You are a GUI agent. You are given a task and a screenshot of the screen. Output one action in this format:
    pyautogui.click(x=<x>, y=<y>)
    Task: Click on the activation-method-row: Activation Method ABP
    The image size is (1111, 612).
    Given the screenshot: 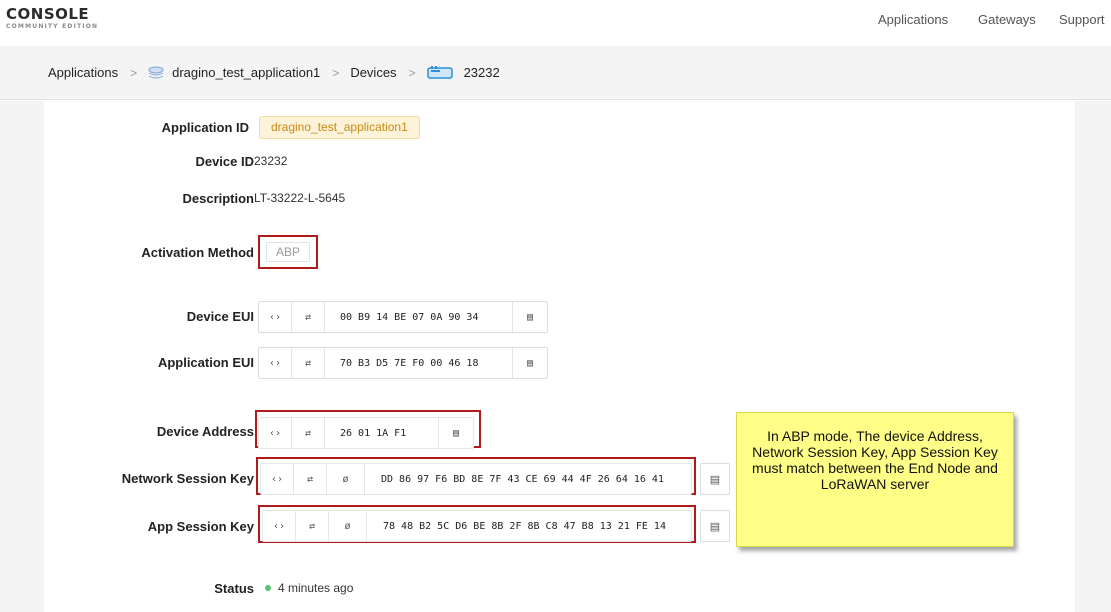 What is the action you would take?
    pyautogui.click(x=394, y=255)
    